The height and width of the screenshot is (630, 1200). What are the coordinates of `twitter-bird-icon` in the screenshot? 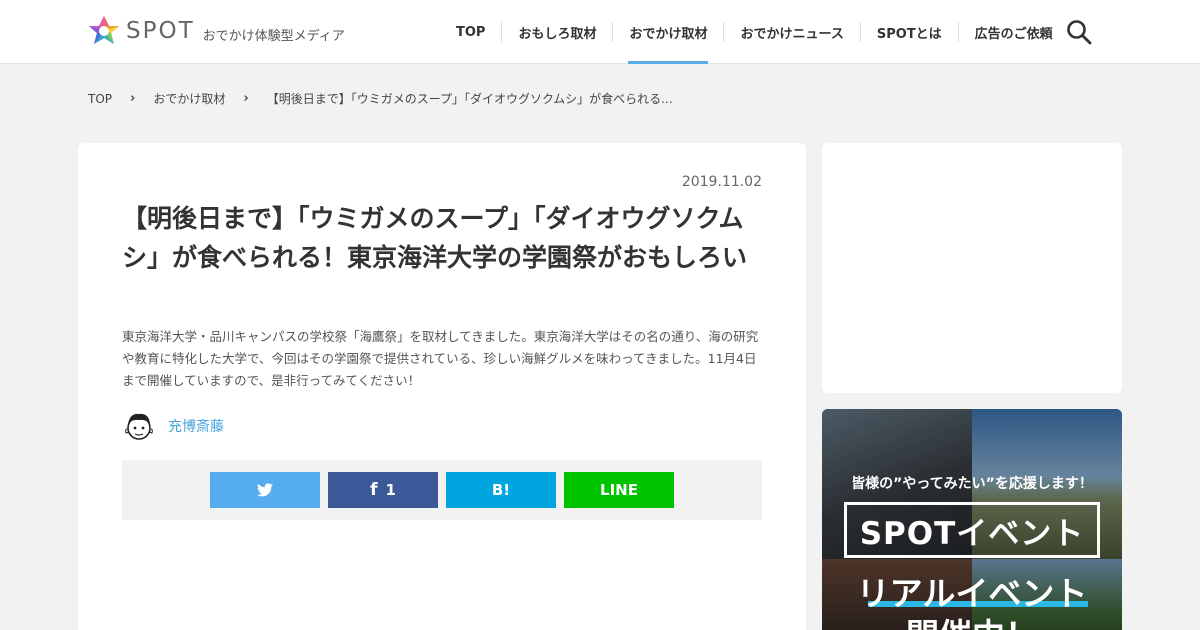 It's located at (265, 490).